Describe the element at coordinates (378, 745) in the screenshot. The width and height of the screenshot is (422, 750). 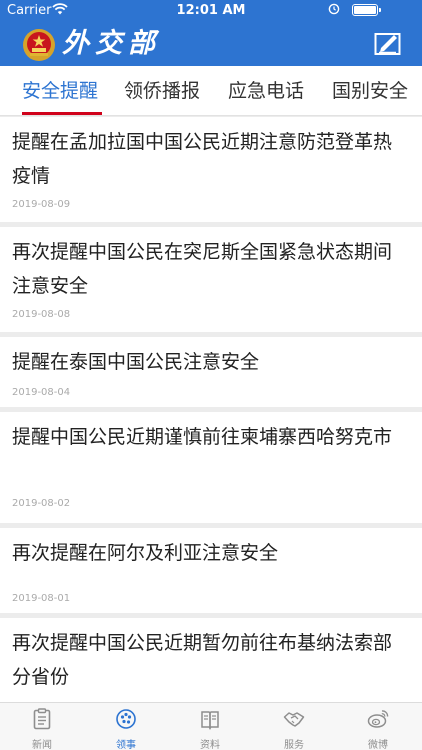
I see `tab-bar-label: 微博` at that location.